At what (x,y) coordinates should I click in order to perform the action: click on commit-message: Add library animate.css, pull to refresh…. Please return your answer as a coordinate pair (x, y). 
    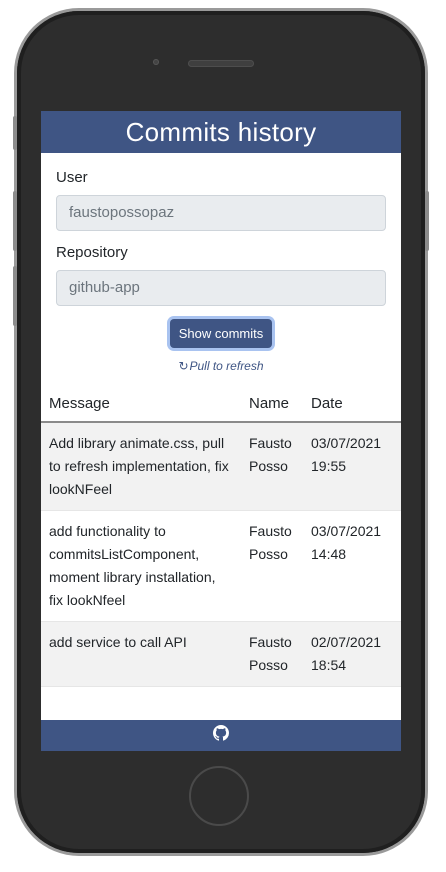
    Looking at the image, I should click on (141, 466).